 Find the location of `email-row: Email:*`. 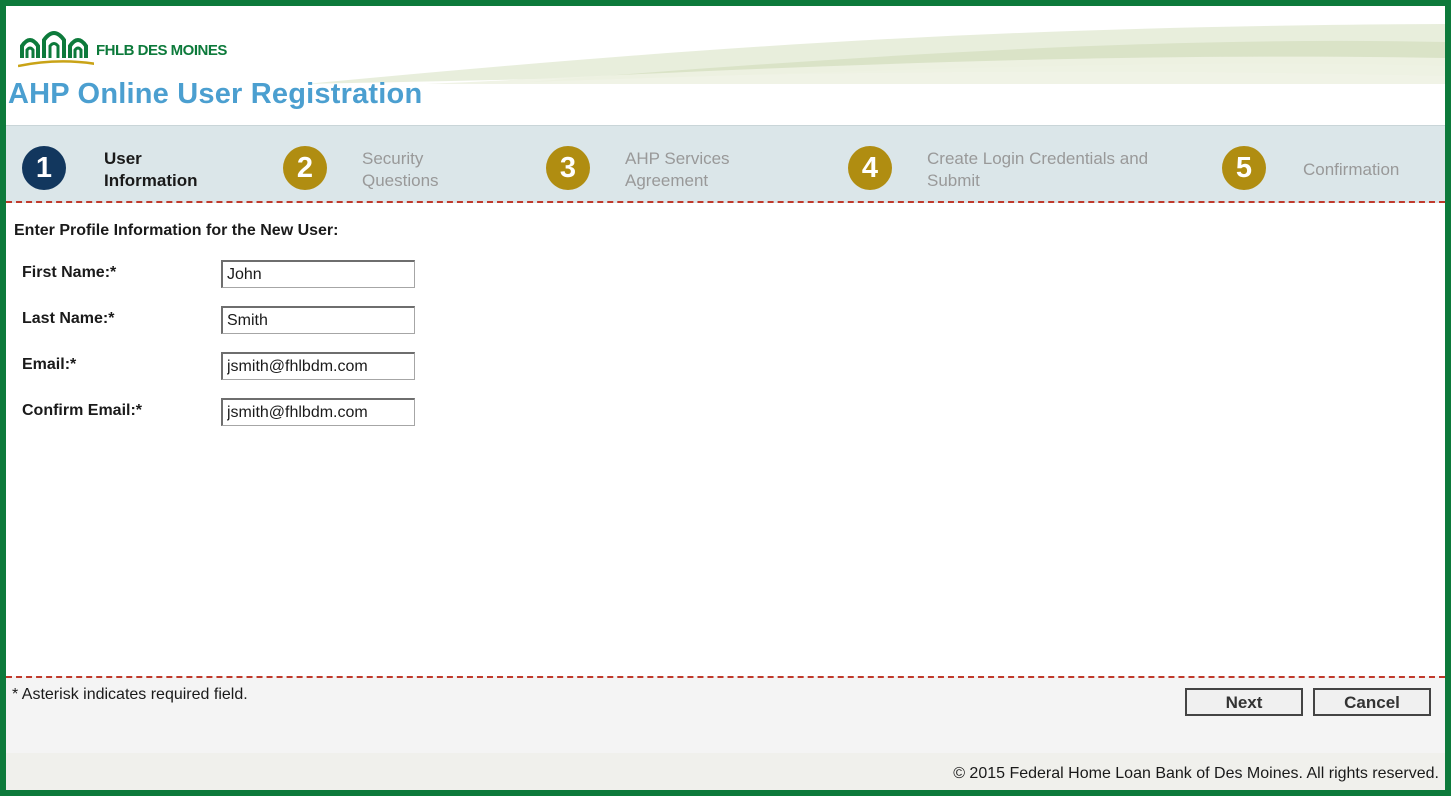

email-row: Email:* is located at coordinates (232, 369).